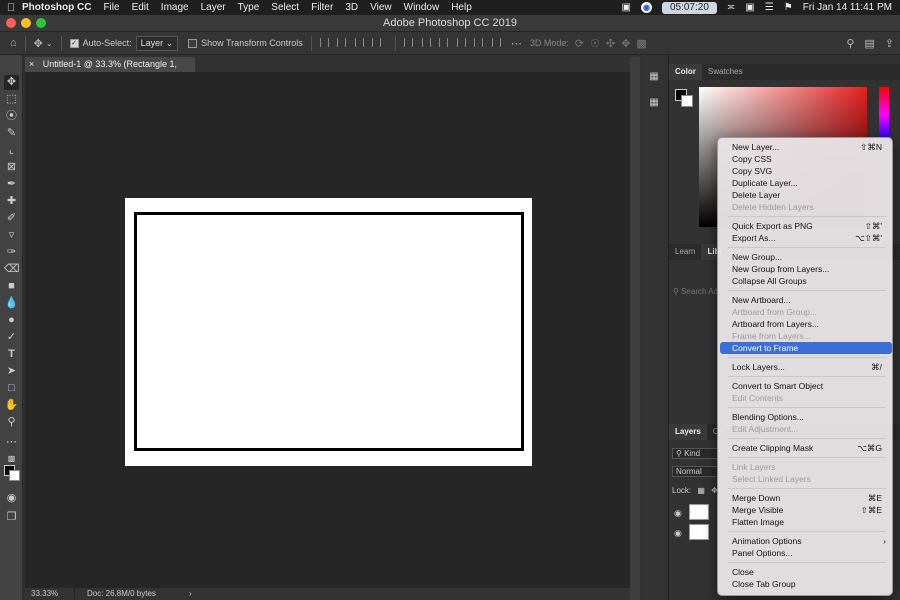 The width and height of the screenshot is (900, 600). I want to click on brush-tool-icon: ✐, so click(11, 218).